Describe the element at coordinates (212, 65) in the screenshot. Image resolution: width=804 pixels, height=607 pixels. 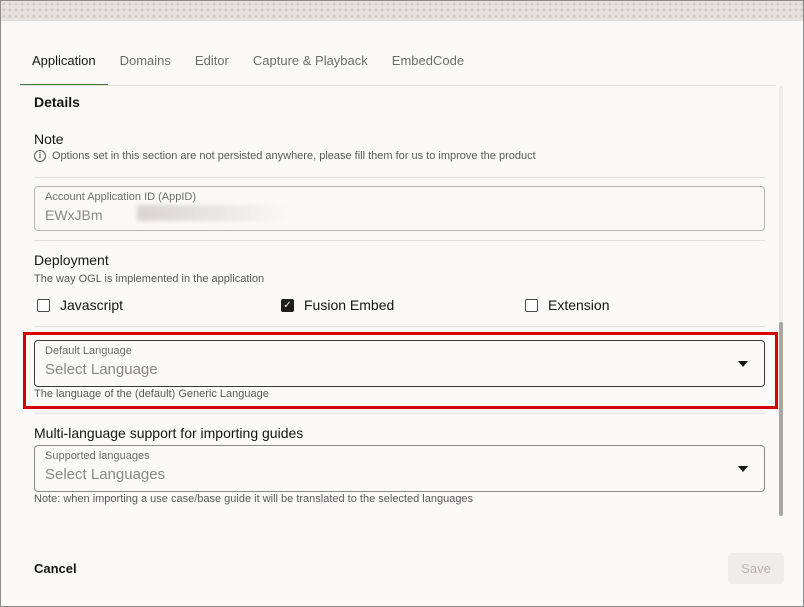
I see `tab-editor: Editor` at that location.